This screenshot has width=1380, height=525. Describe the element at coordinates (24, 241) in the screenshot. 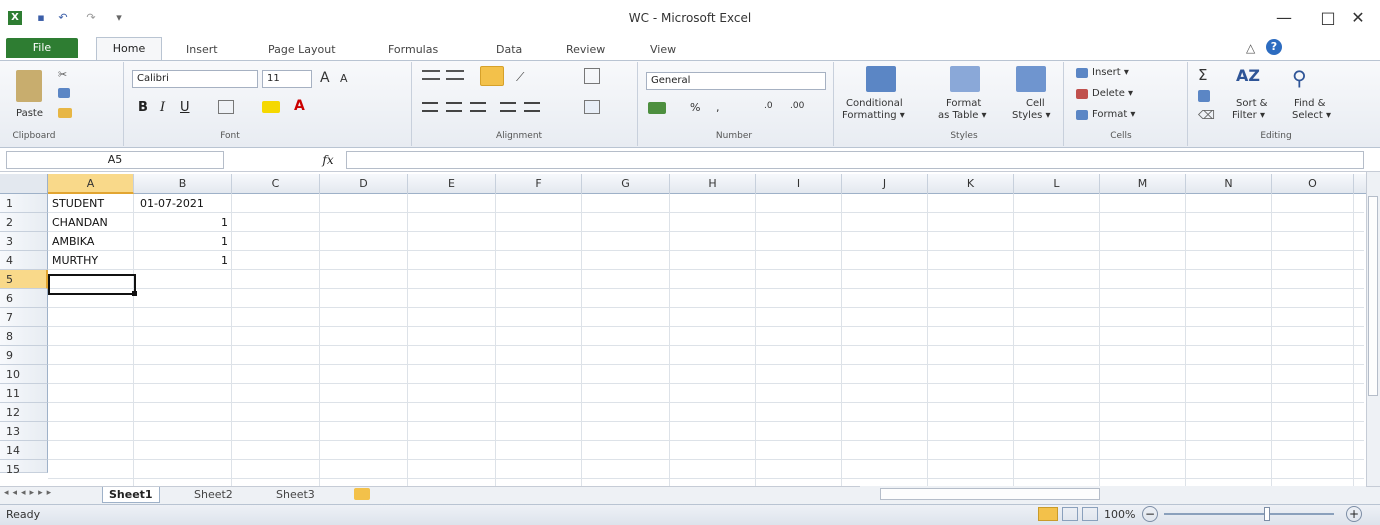

I see `row-header-3: 3` at that location.